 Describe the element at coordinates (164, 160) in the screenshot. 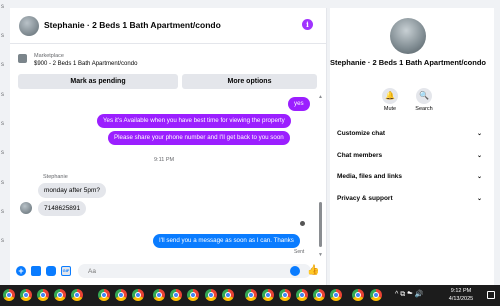

I see `time-divider: 9:11 PM` at that location.